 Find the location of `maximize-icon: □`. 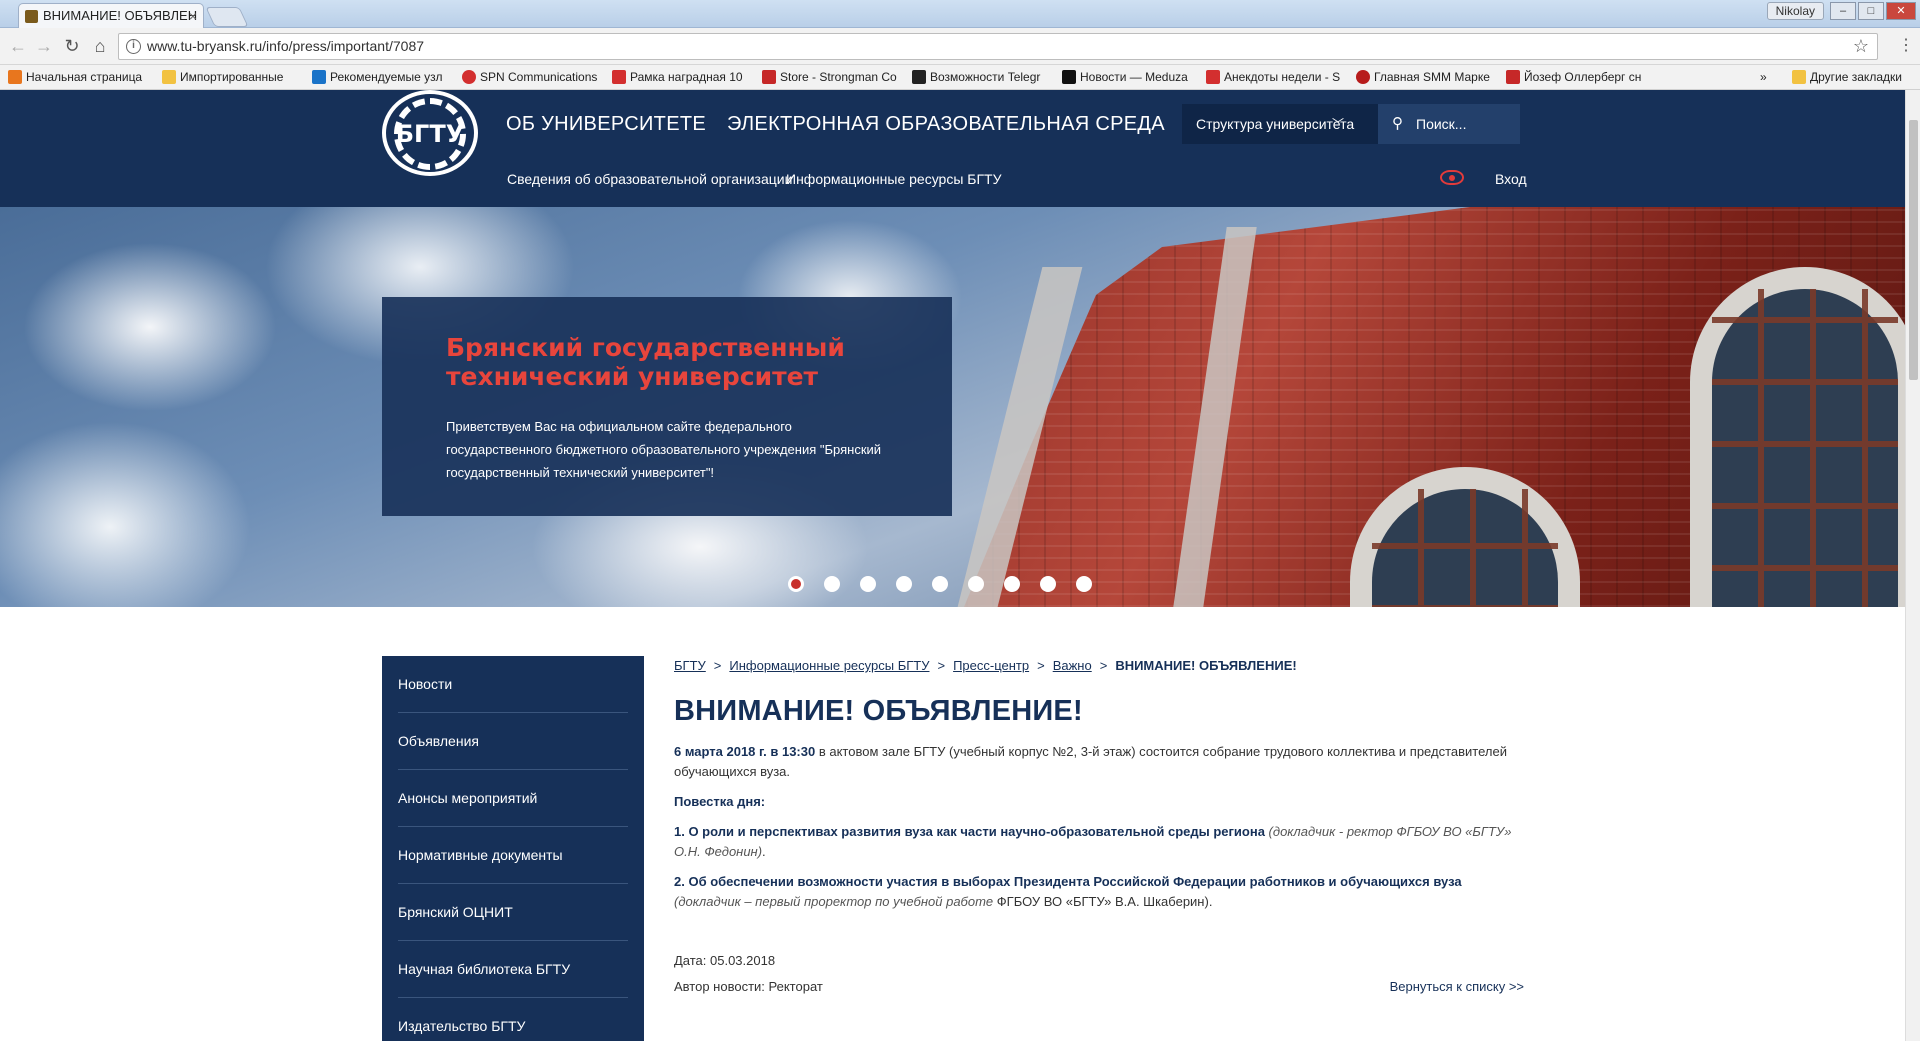

maximize-icon: □ is located at coordinates (1871, 11).